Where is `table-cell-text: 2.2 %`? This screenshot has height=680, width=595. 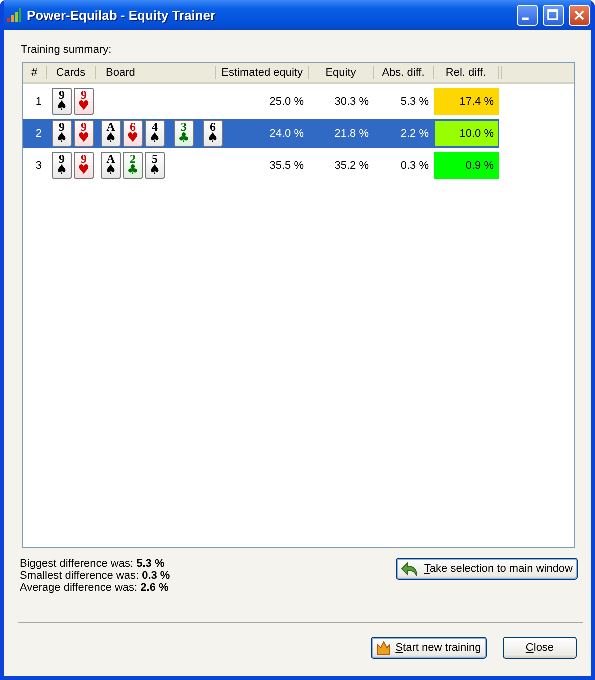 table-cell-text: 2.2 % is located at coordinates (415, 134).